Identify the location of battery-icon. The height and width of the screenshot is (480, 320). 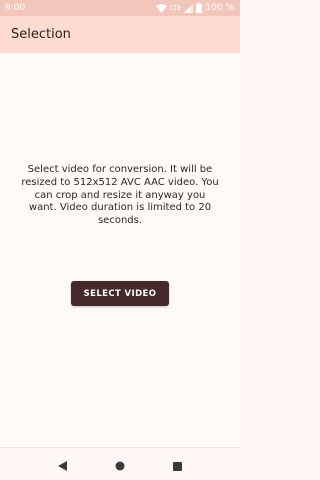
(199, 8).